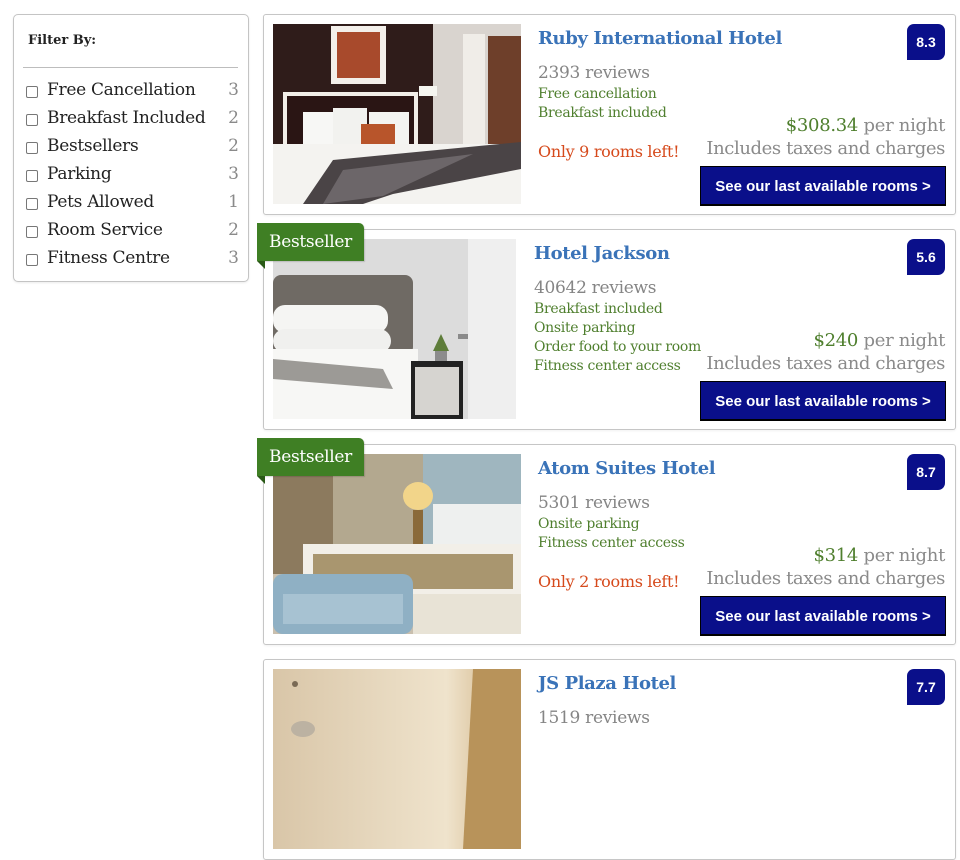  I want to click on amenity-list: Onsite parking Fitness center access, so click(611, 534).